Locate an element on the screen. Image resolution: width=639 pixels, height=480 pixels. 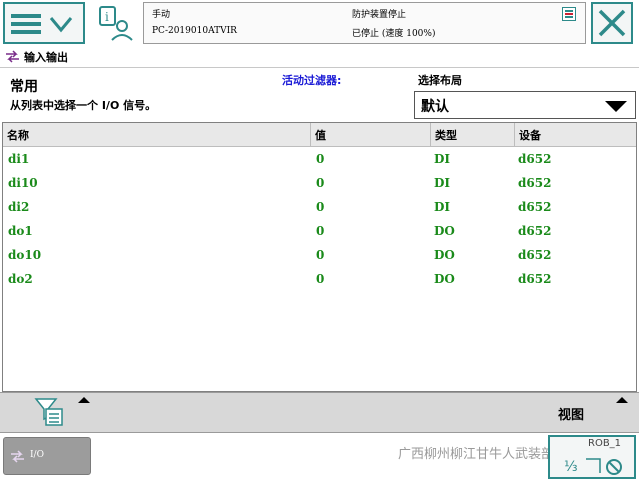
signal-name: di1 is located at coordinates (19, 159).